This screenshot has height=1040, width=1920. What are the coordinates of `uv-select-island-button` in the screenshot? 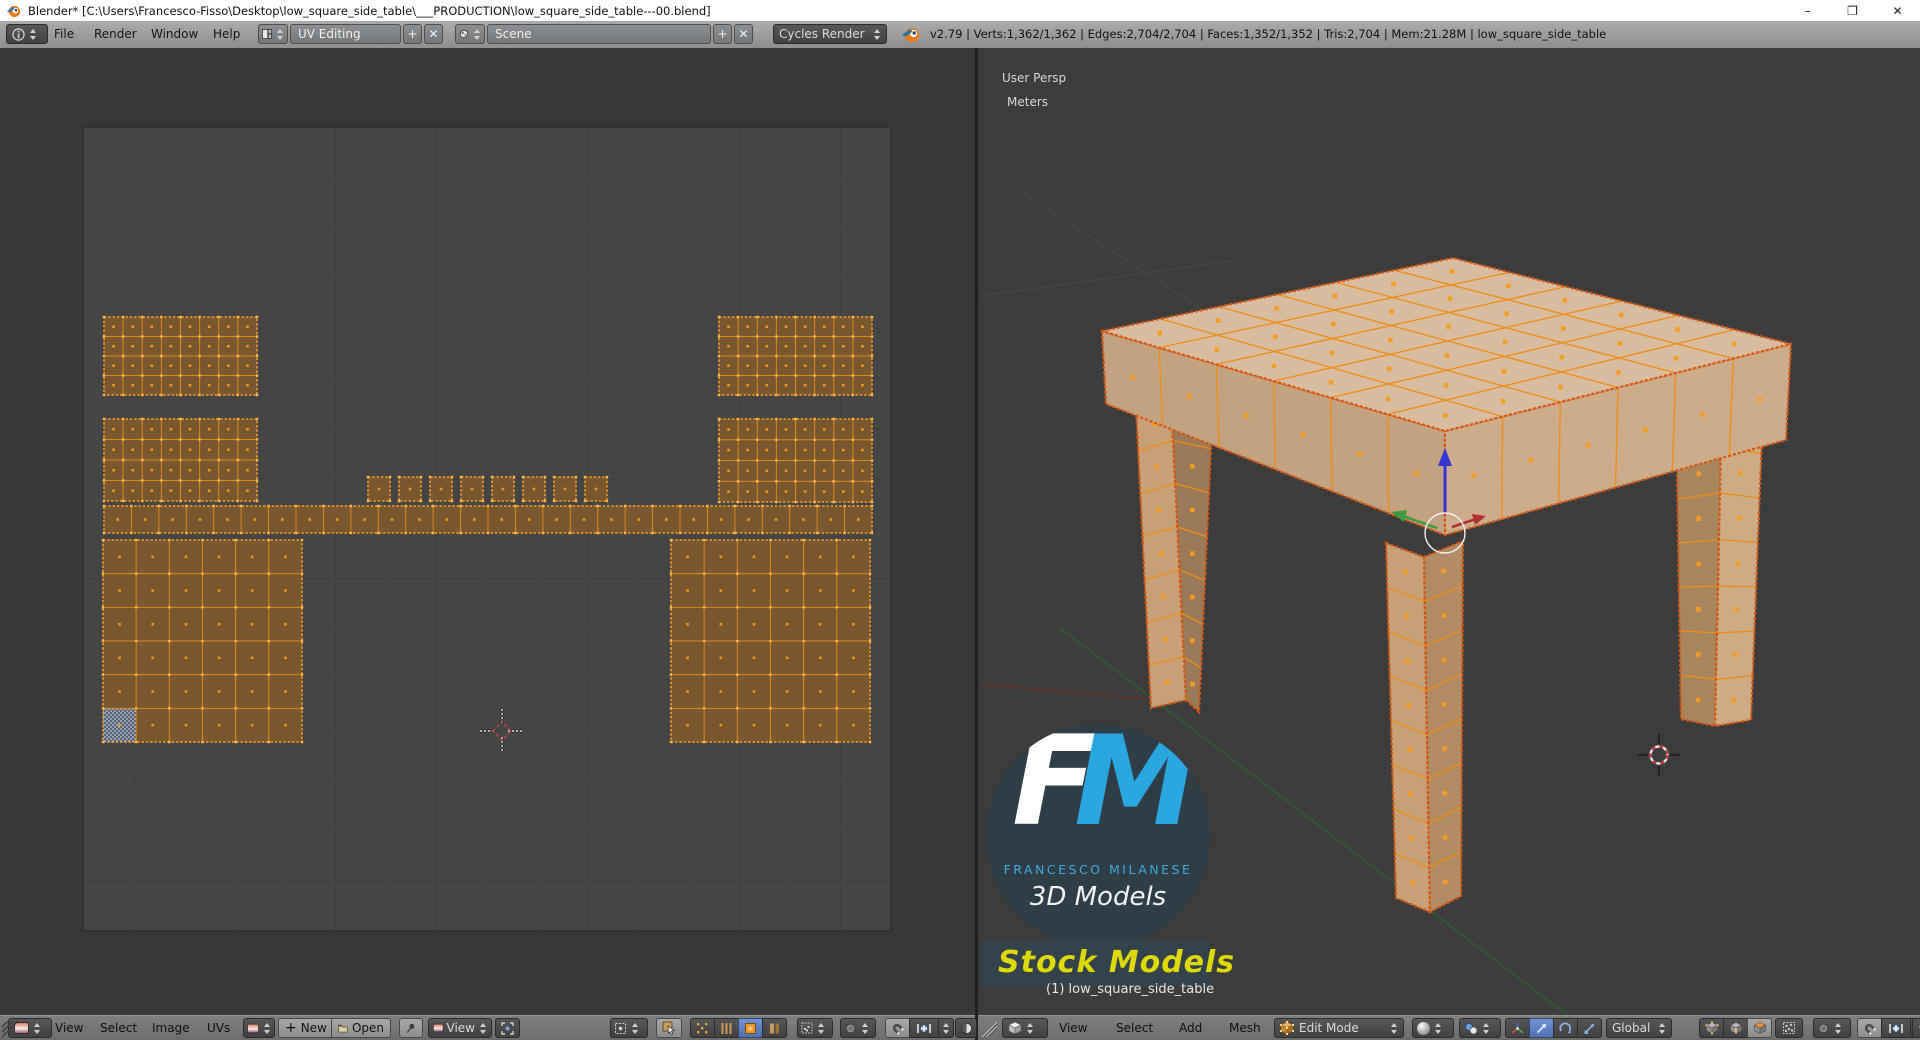 It's located at (774, 1028).